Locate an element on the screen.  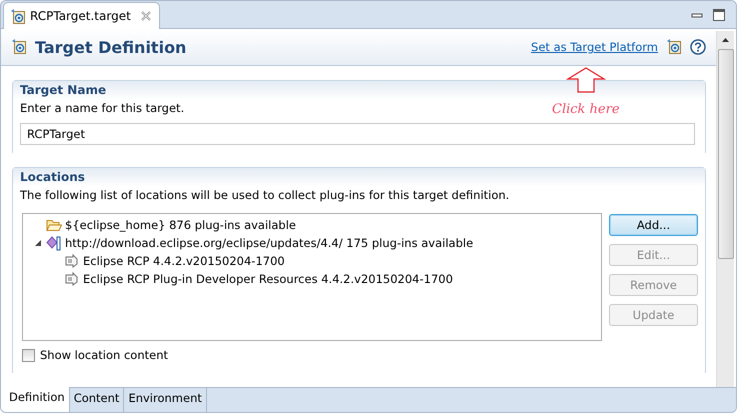
page-tab: Environment is located at coordinates (165, 400).